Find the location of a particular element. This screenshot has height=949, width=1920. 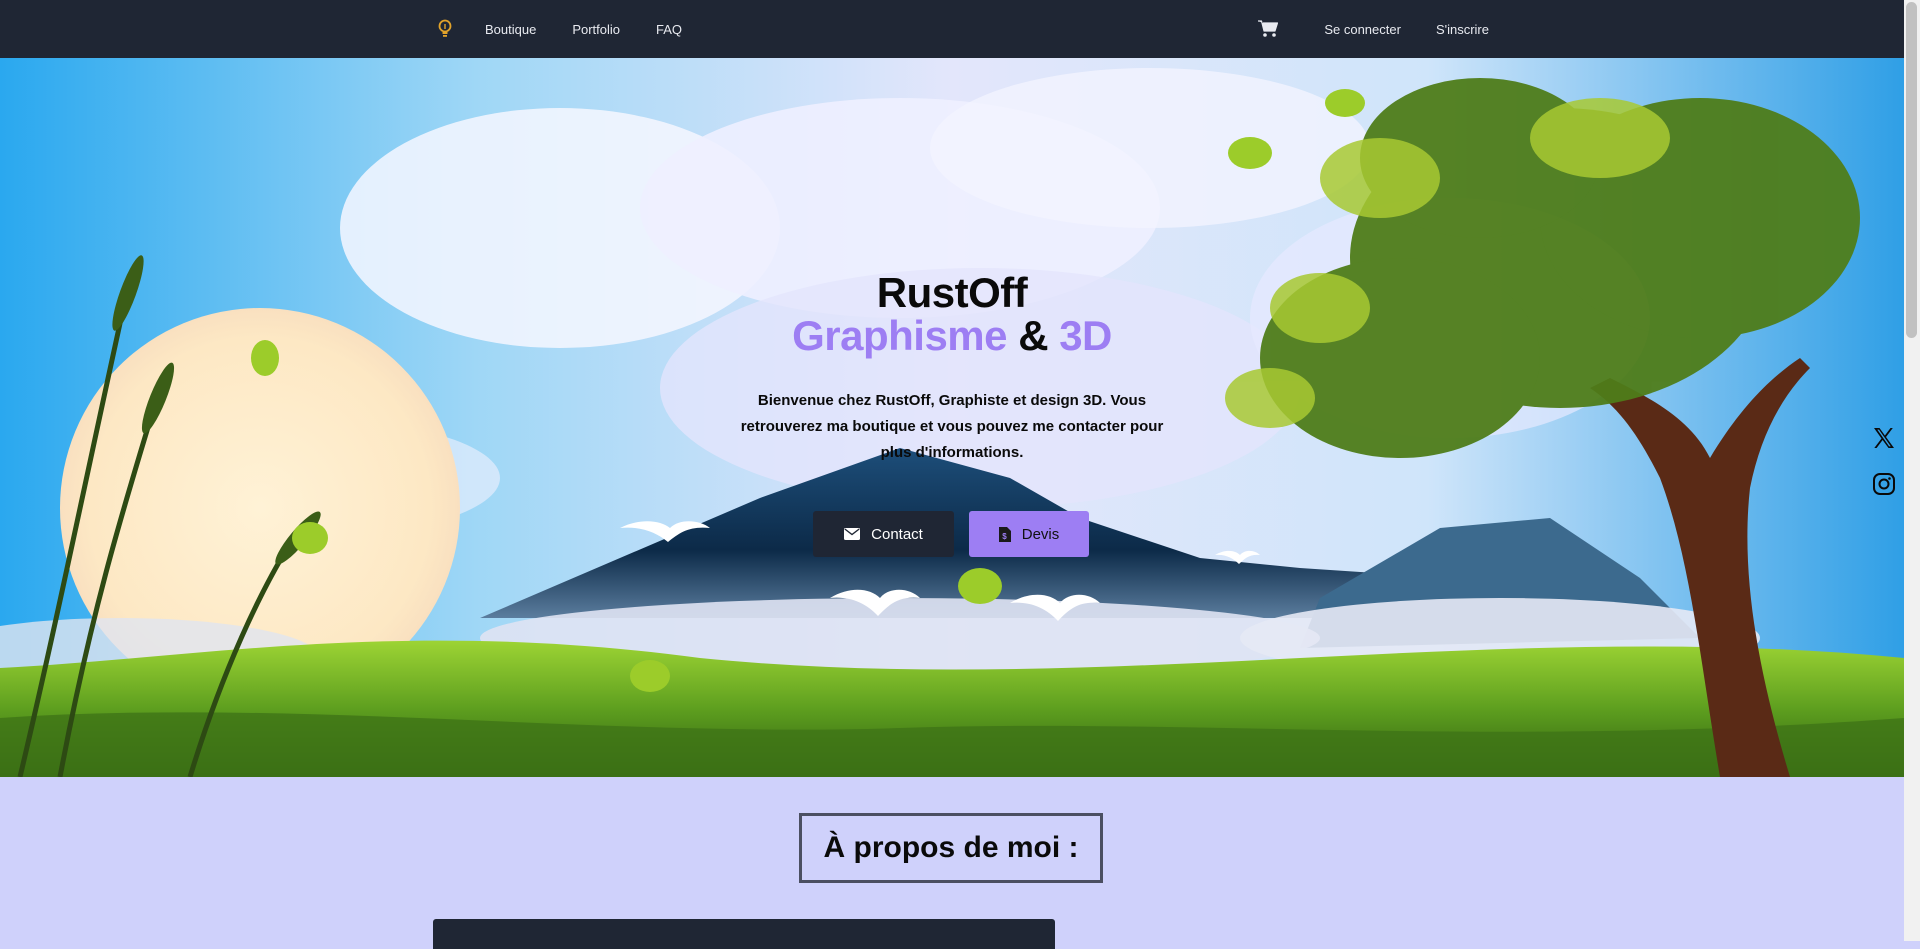

nav-link-boutique: Boutique is located at coordinates (510, 29).